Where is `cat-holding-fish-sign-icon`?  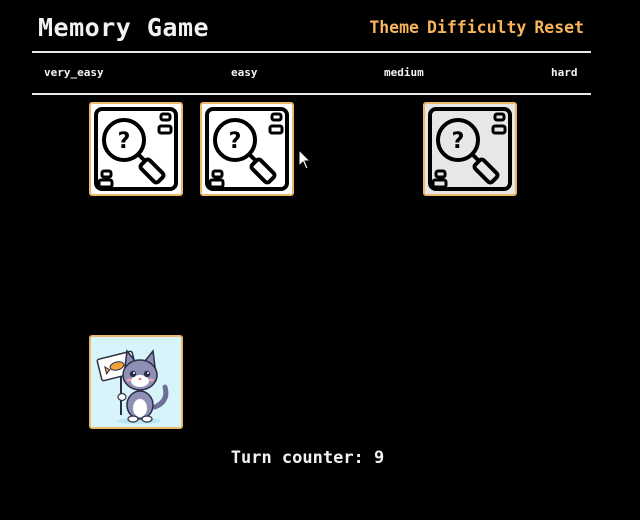
cat-holding-fish-sign-icon is located at coordinates (132, 386).